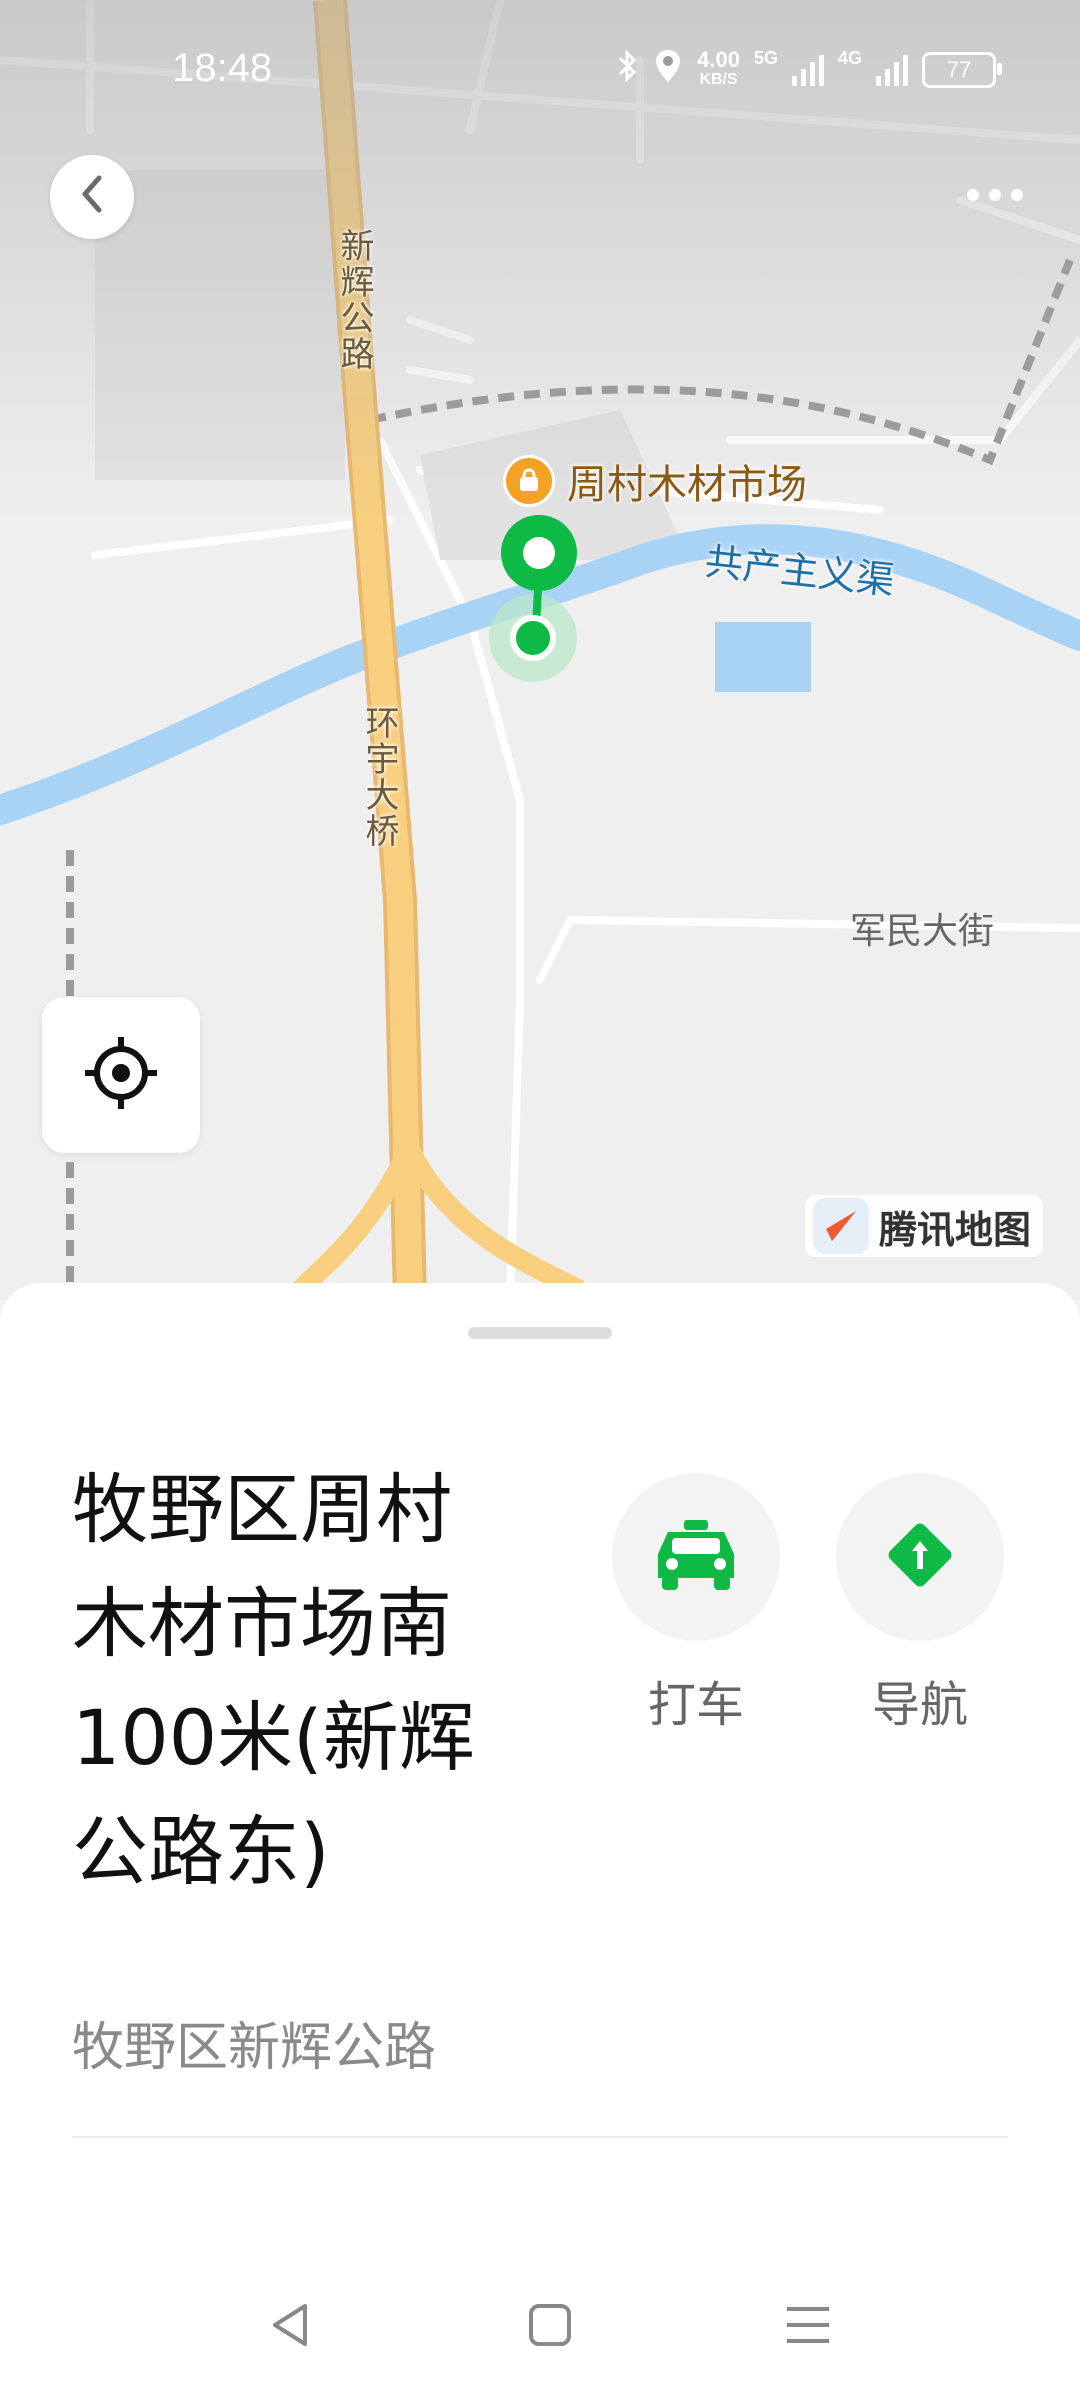 The image size is (1080, 2400). I want to click on place-title: 牧野区周村木材市场南100米(新辉公路东), so click(273, 1680).